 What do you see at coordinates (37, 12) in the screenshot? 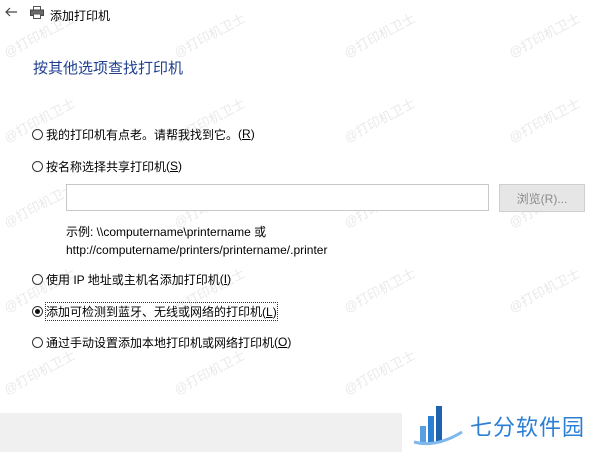
I see `printer-icon` at bounding box center [37, 12].